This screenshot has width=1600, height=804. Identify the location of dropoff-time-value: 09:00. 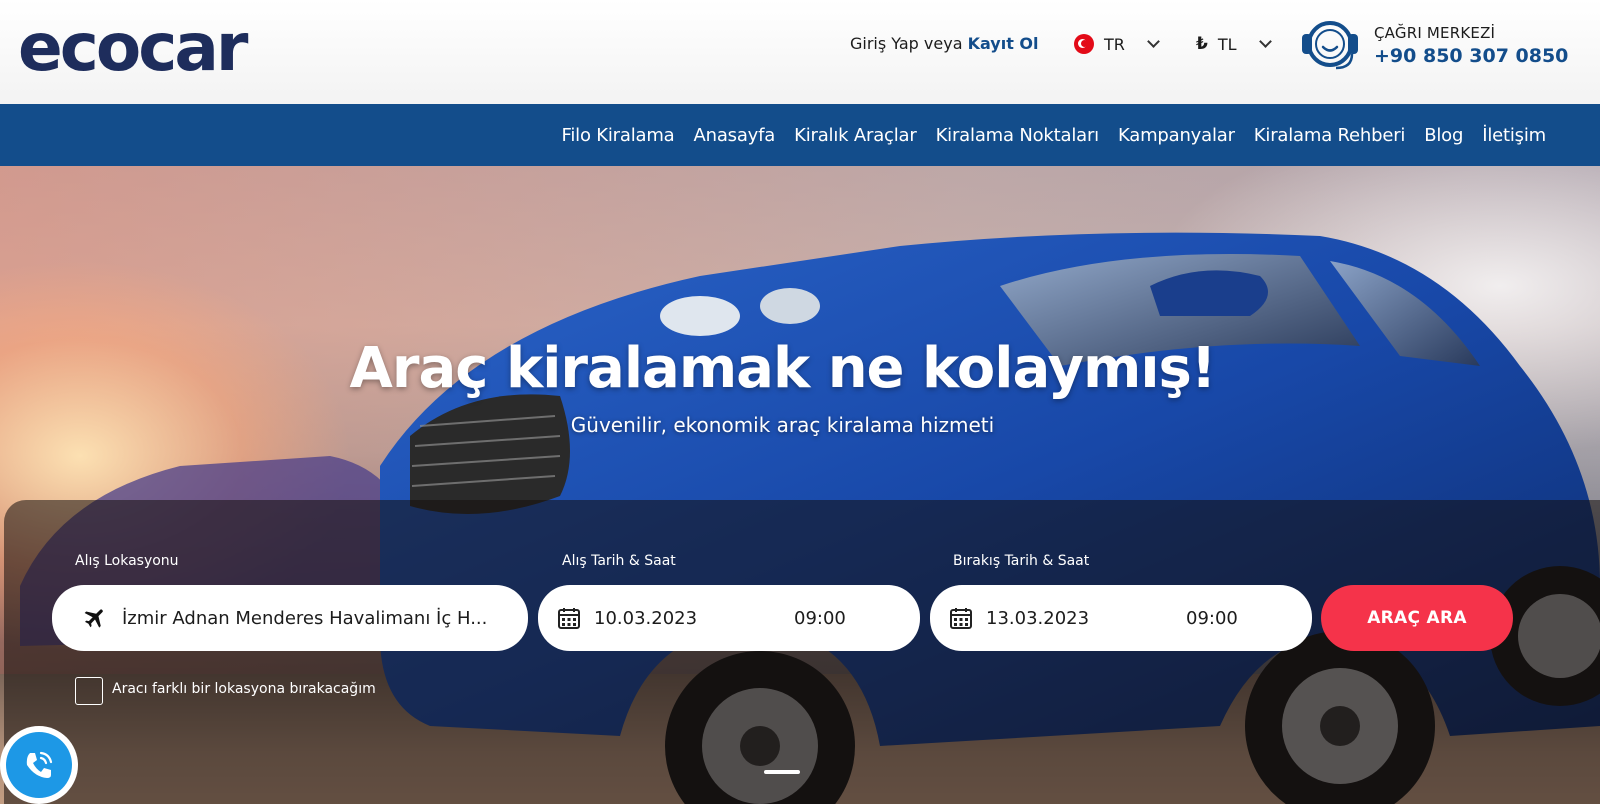
(1212, 618).